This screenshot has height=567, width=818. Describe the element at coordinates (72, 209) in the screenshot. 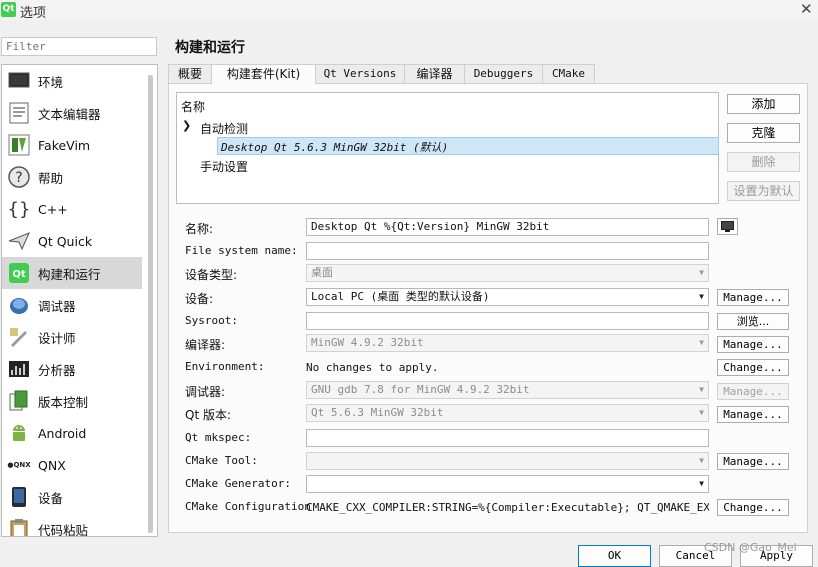

I see `sidebar-item-cpp: {} C++` at that location.